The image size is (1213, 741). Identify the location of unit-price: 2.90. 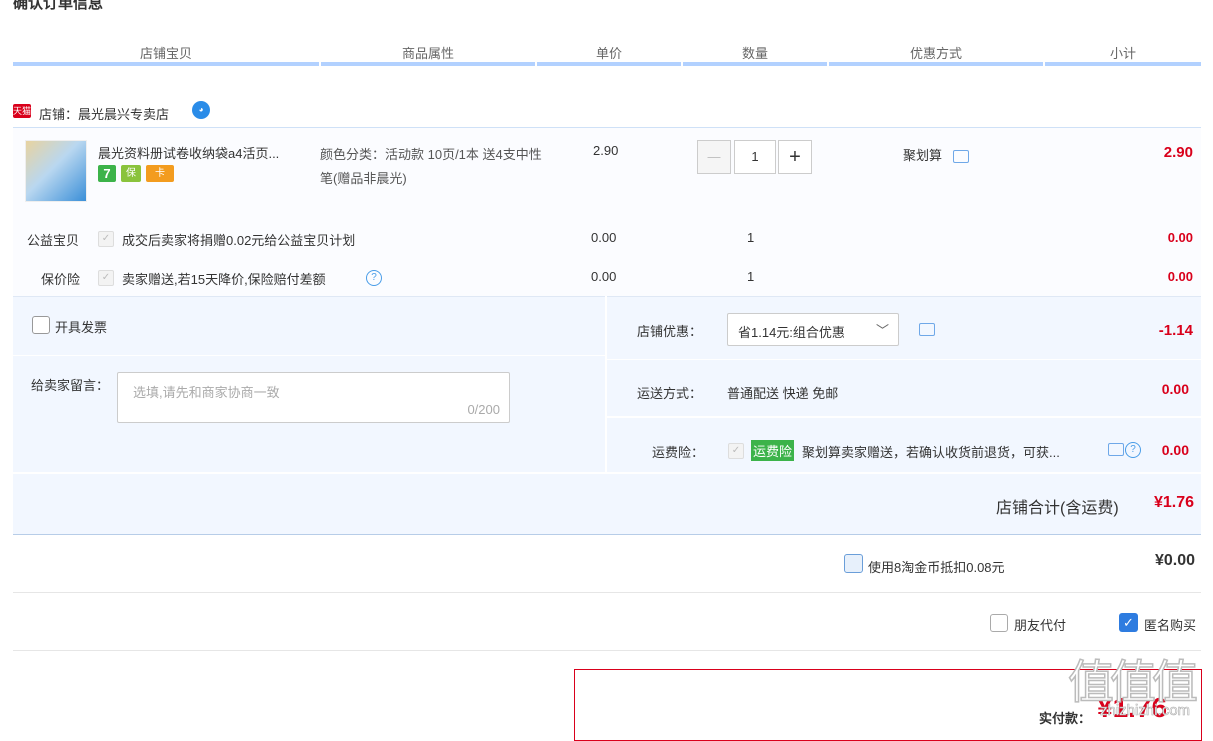
(606, 150).